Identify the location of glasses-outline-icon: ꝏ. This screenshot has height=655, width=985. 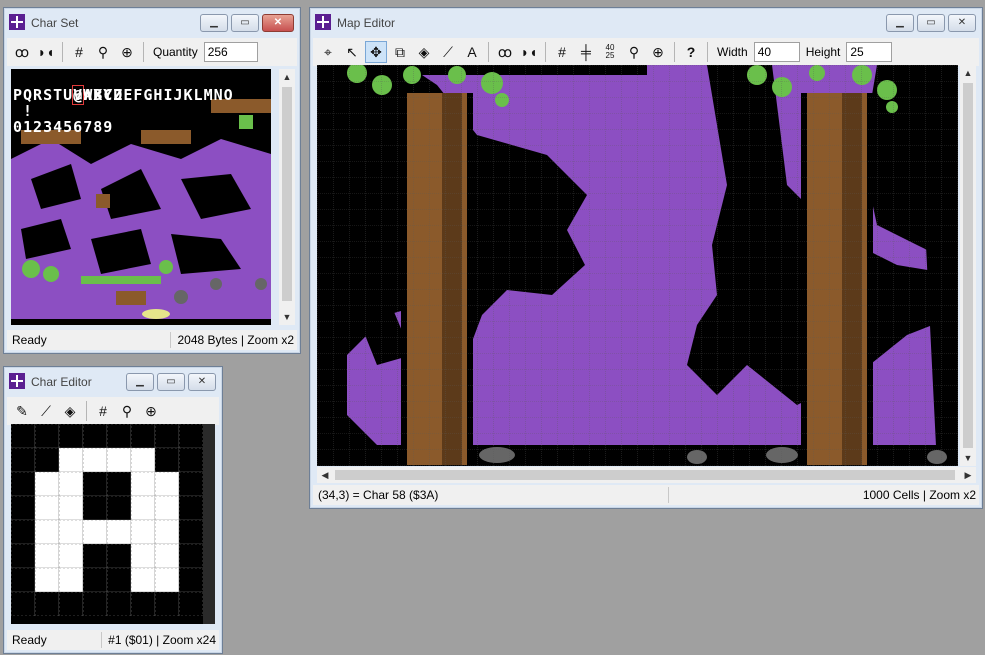
(505, 52).